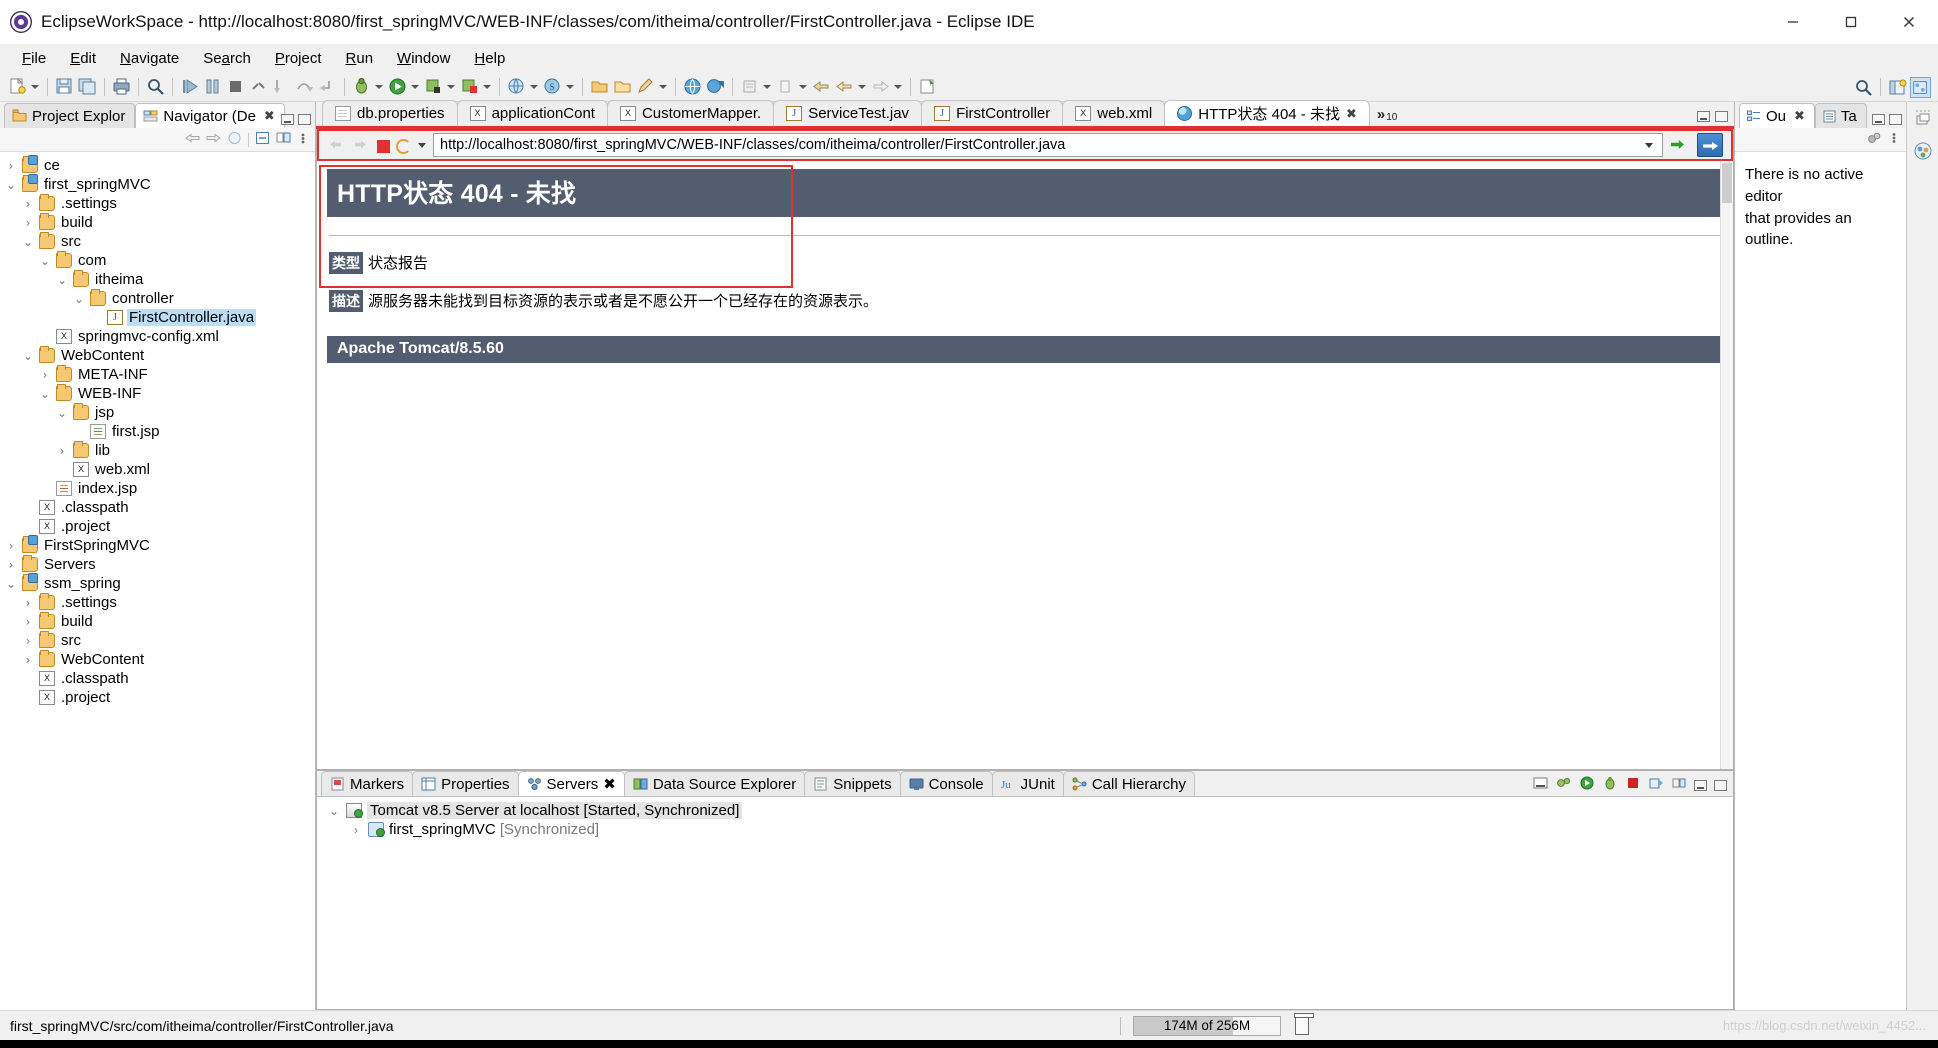 This screenshot has width=1938, height=1048. Describe the element at coordinates (489, 58) in the screenshot. I see `menu-help: Help` at that location.